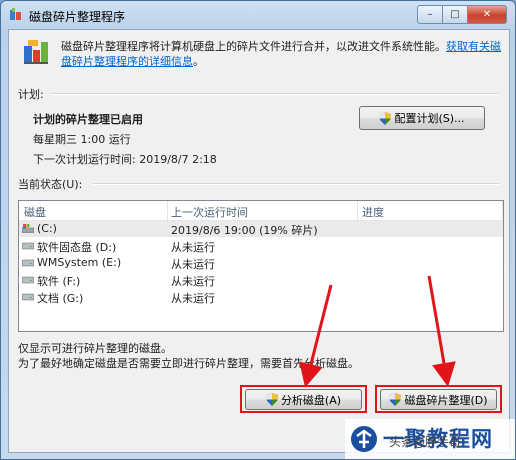 The image size is (516, 460). I want to click on watermark: 一聚教程网 头条@胖手哥, so click(430, 439).